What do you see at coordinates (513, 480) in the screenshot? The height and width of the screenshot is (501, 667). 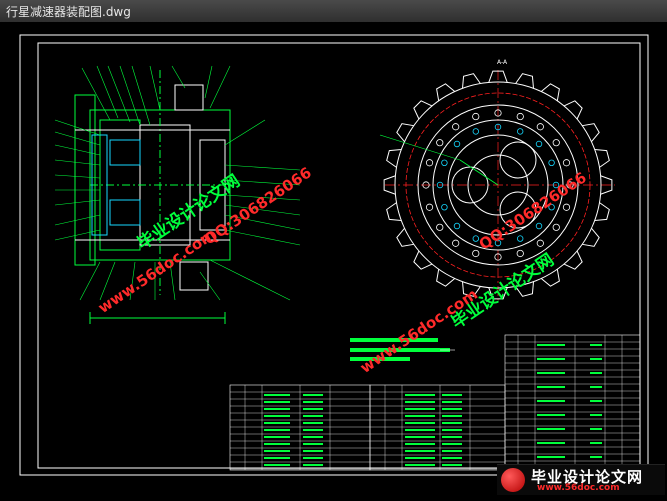 I see `logo-icon` at bounding box center [513, 480].